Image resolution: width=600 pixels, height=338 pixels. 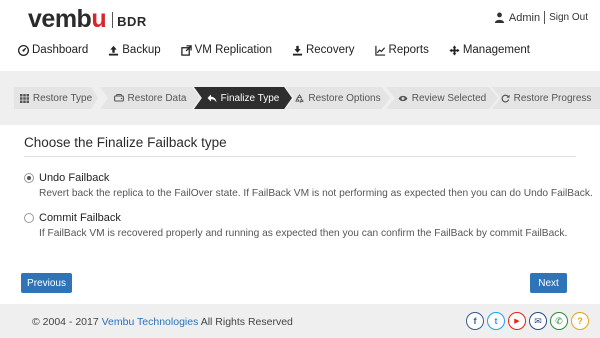 What do you see at coordinates (141, 50) in the screenshot?
I see `nav-label: Backup` at bounding box center [141, 50].